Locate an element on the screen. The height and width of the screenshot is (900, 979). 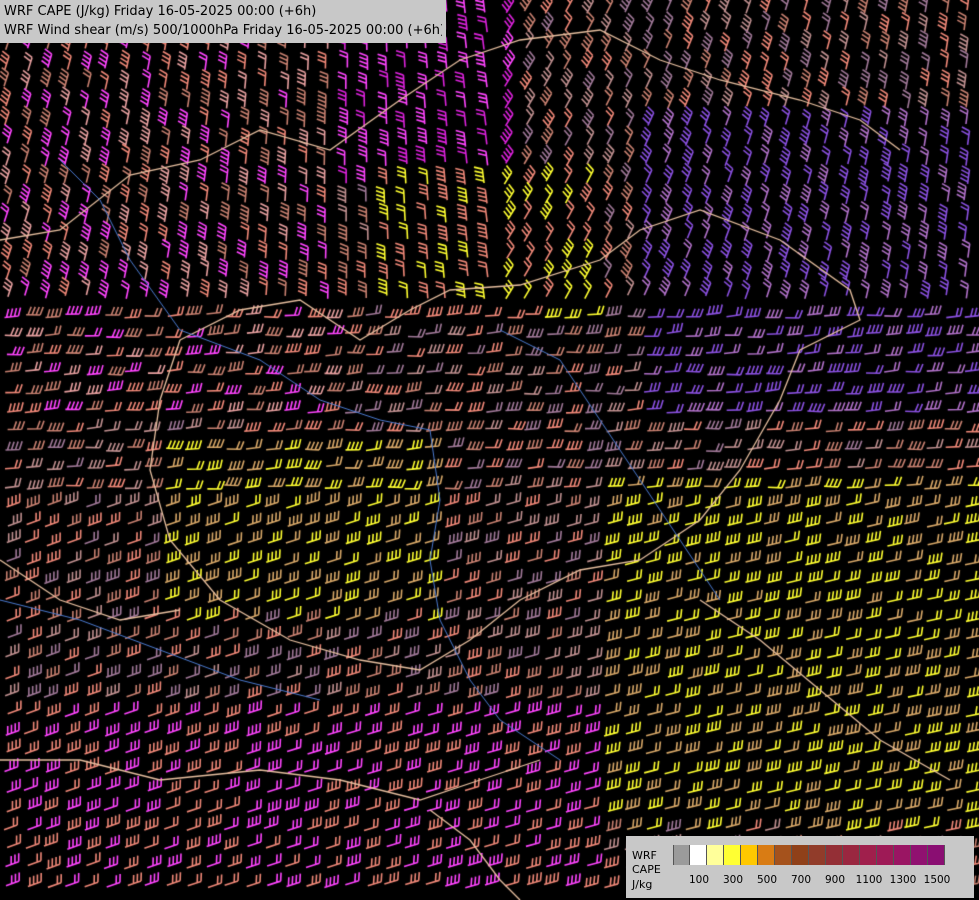
legend-field-label: CAPE is located at coordinates (646, 869).